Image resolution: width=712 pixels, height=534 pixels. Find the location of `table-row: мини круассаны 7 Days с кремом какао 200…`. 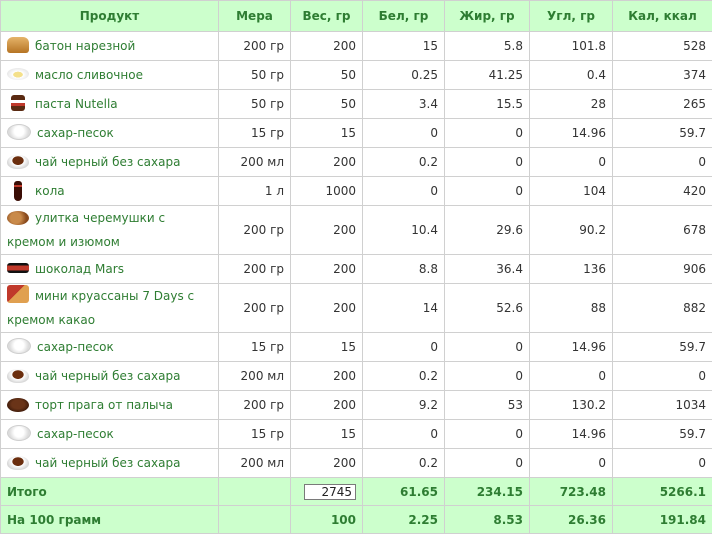

table-row: мини круассаны 7 Days с кремом какао 200… is located at coordinates (356, 308).